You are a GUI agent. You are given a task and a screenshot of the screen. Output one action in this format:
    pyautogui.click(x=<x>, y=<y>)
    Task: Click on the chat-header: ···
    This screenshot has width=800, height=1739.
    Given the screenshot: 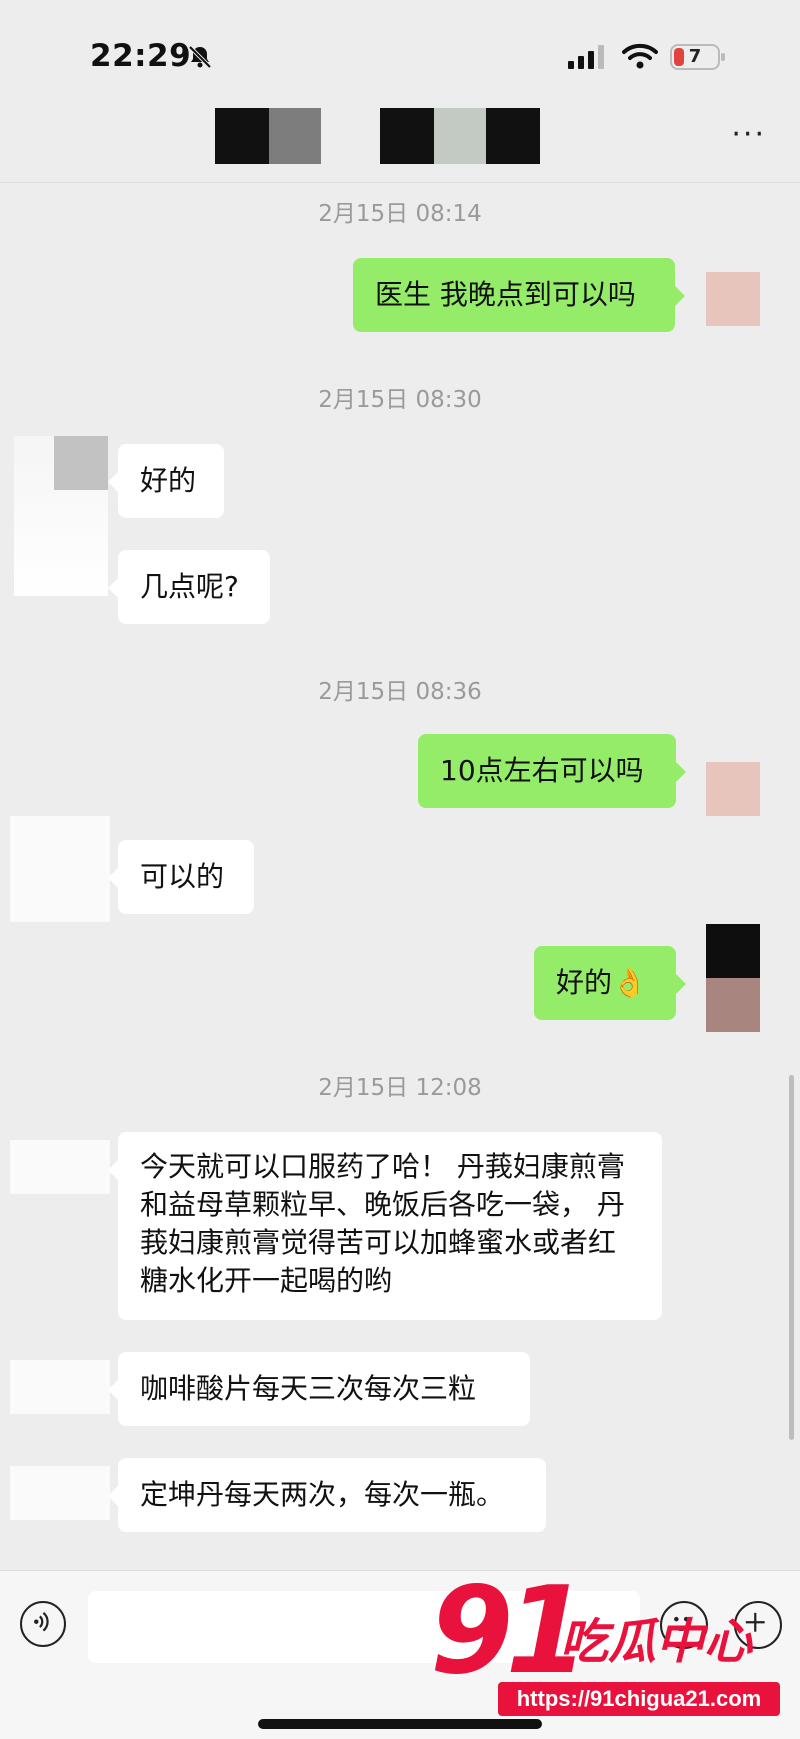 What is the action you would take?
    pyautogui.click(x=400, y=141)
    